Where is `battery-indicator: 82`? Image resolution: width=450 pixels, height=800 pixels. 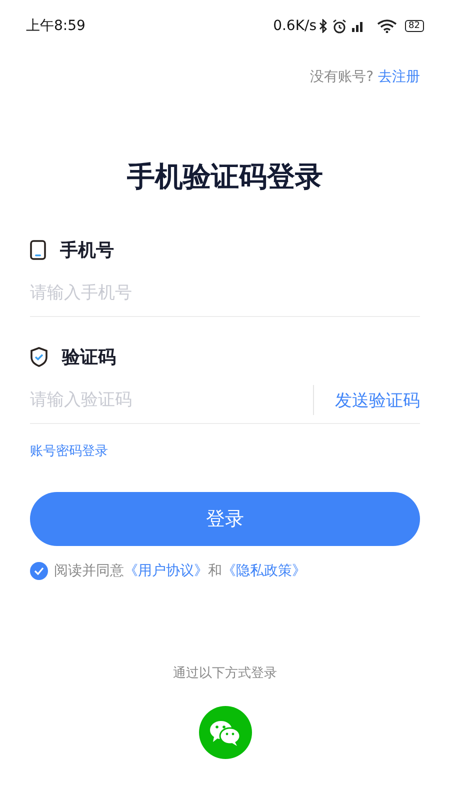 battery-indicator: 82 is located at coordinates (414, 26).